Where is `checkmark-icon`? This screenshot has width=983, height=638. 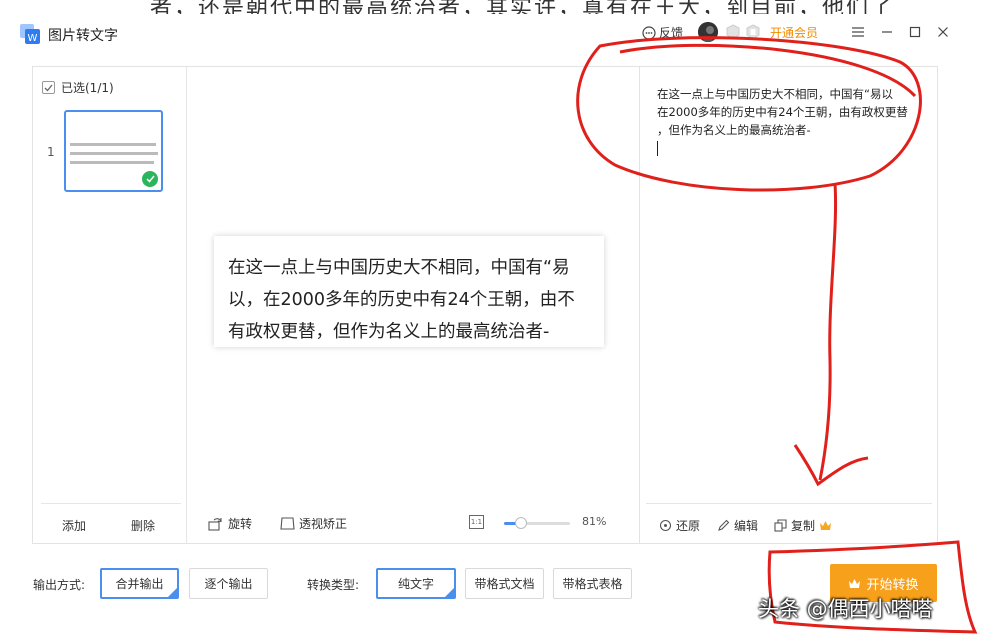
checkmark-icon is located at coordinates (48, 87).